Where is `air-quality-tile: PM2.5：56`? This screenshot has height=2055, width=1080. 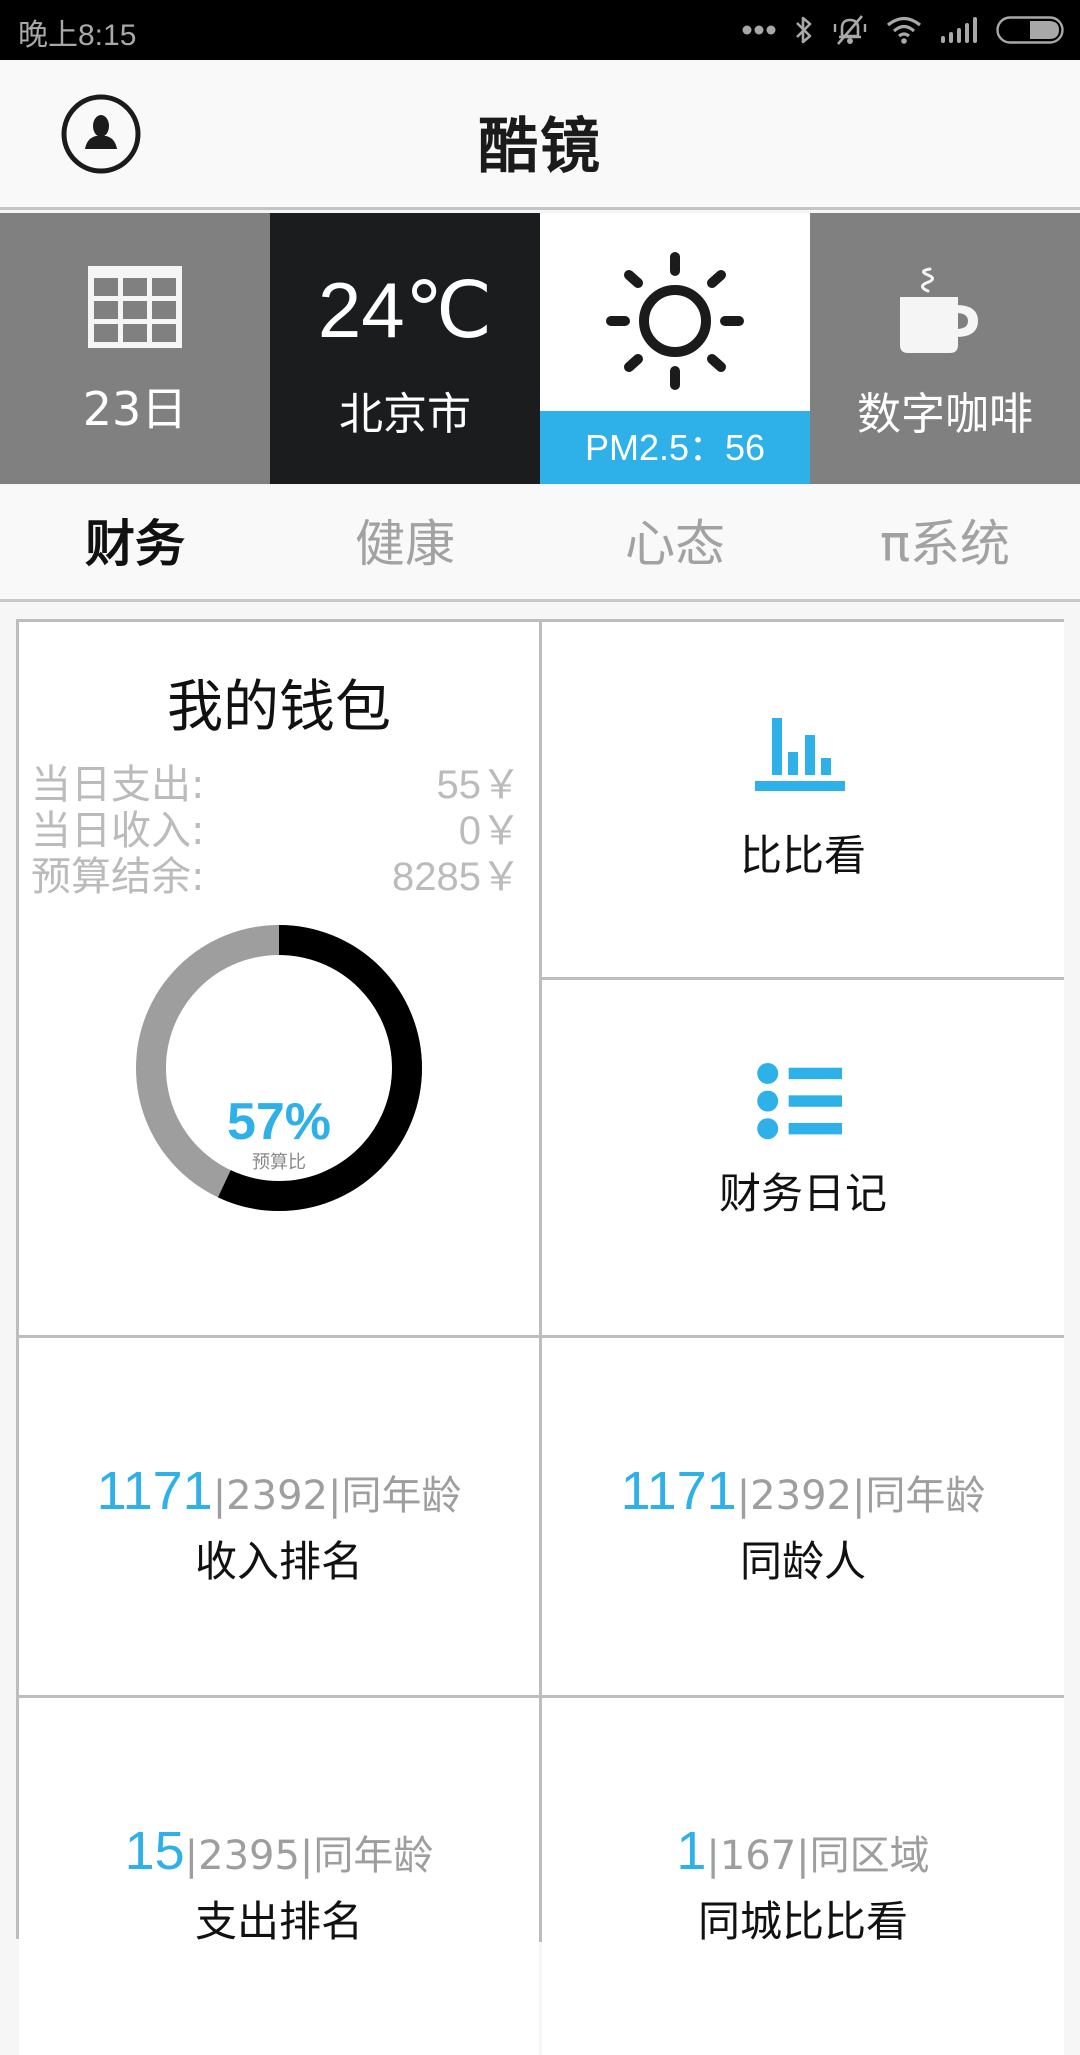
air-quality-tile: PM2.5：56 is located at coordinates (675, 348).